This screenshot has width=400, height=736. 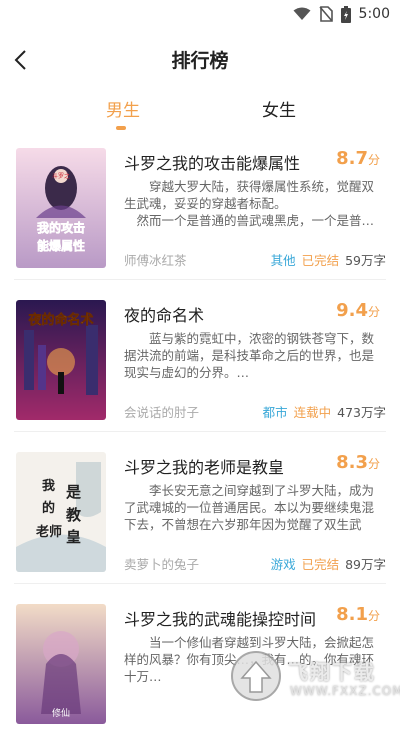 I want to click on book-title: 夜的命名术, so click(x=164, y=315).